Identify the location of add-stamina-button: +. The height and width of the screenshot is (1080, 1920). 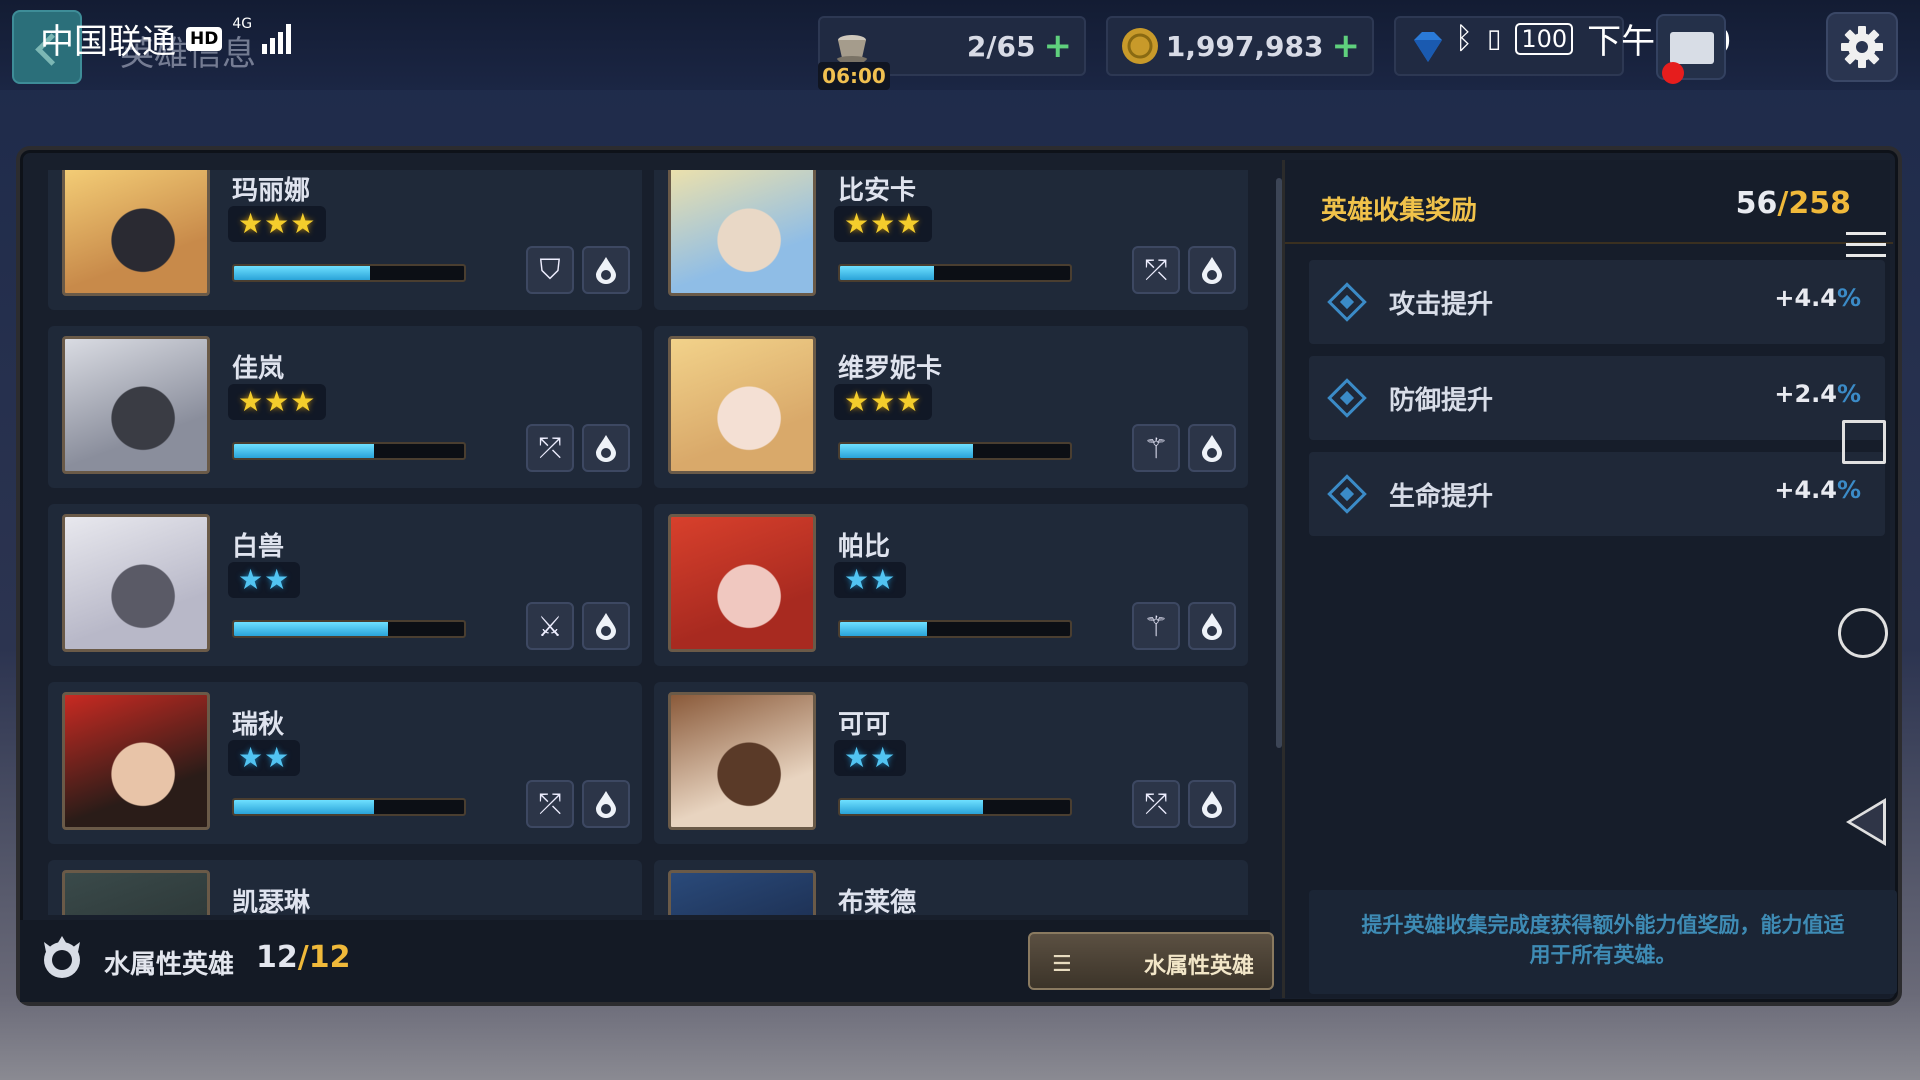
(1058, 46).